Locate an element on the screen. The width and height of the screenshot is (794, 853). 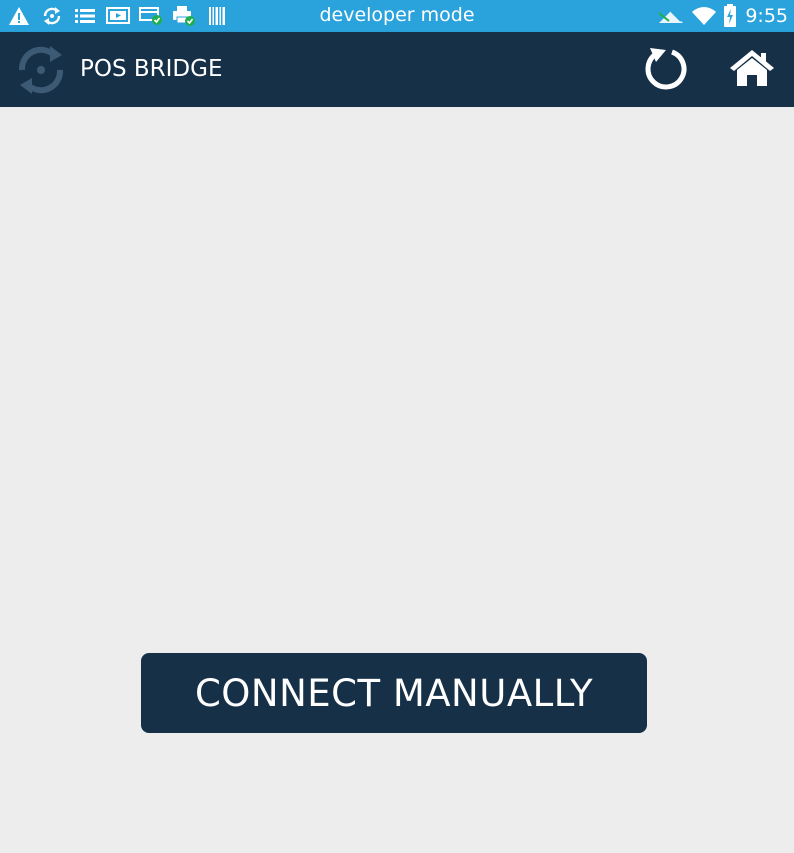
battery-charging-icon is located at coordinates (730, 16).